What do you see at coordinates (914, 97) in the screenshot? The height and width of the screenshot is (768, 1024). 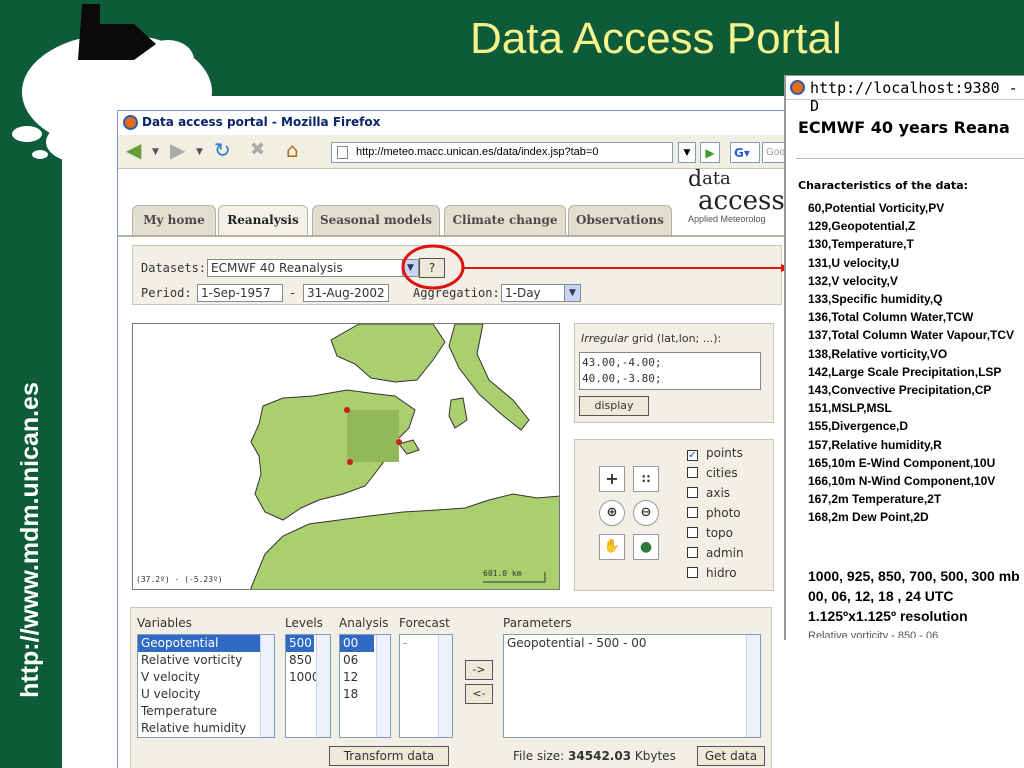 I see `popup-url: http://localhost:9380 - D` at bounding box center [914, 97].